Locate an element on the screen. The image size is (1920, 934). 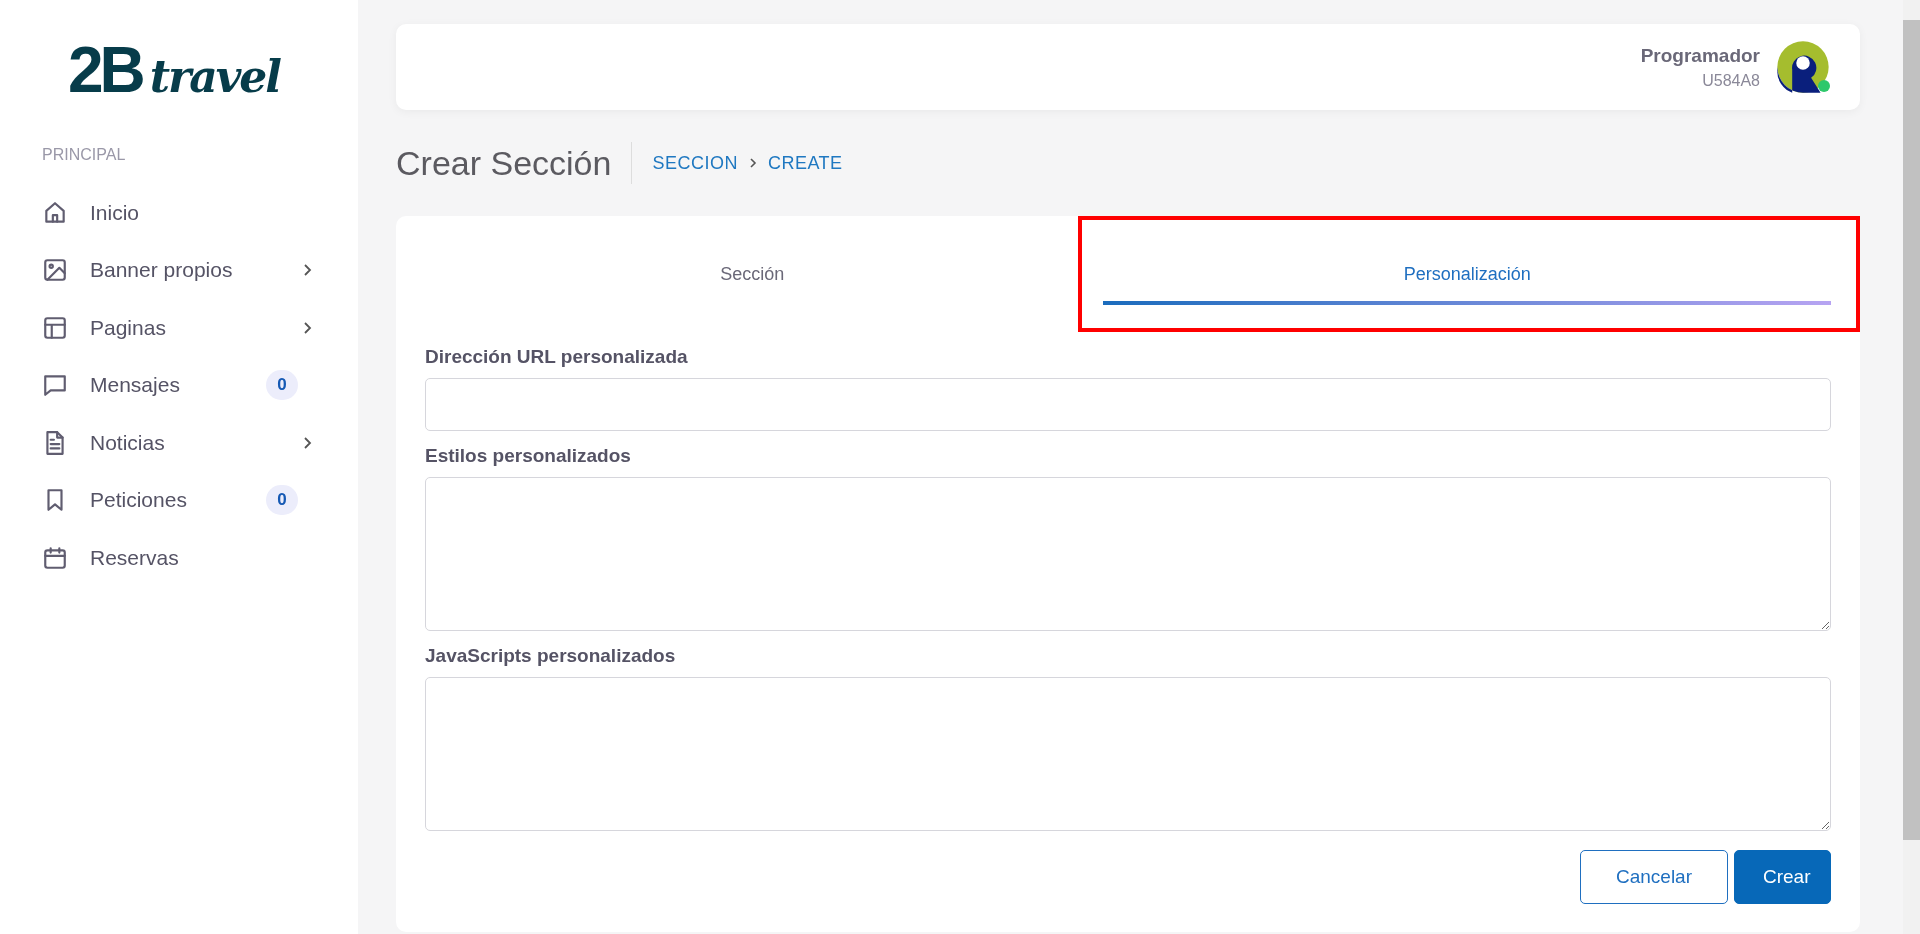
sidebar-item: Reservas is located at coordinates (179, 558).